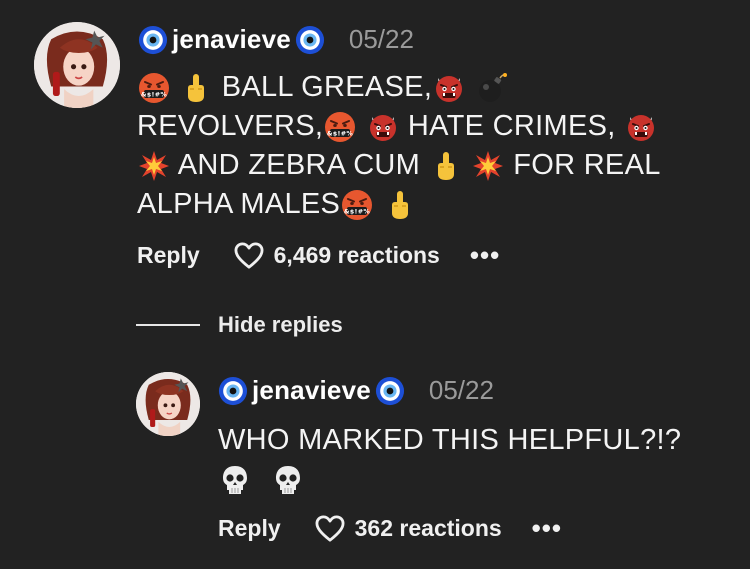 The width and height of the screenshot is (750, 569). What do you see at coordinates (280, 325) in the screenshot?
I see `hide-replies-button: Hide replies` at bounding box center [280, 325].